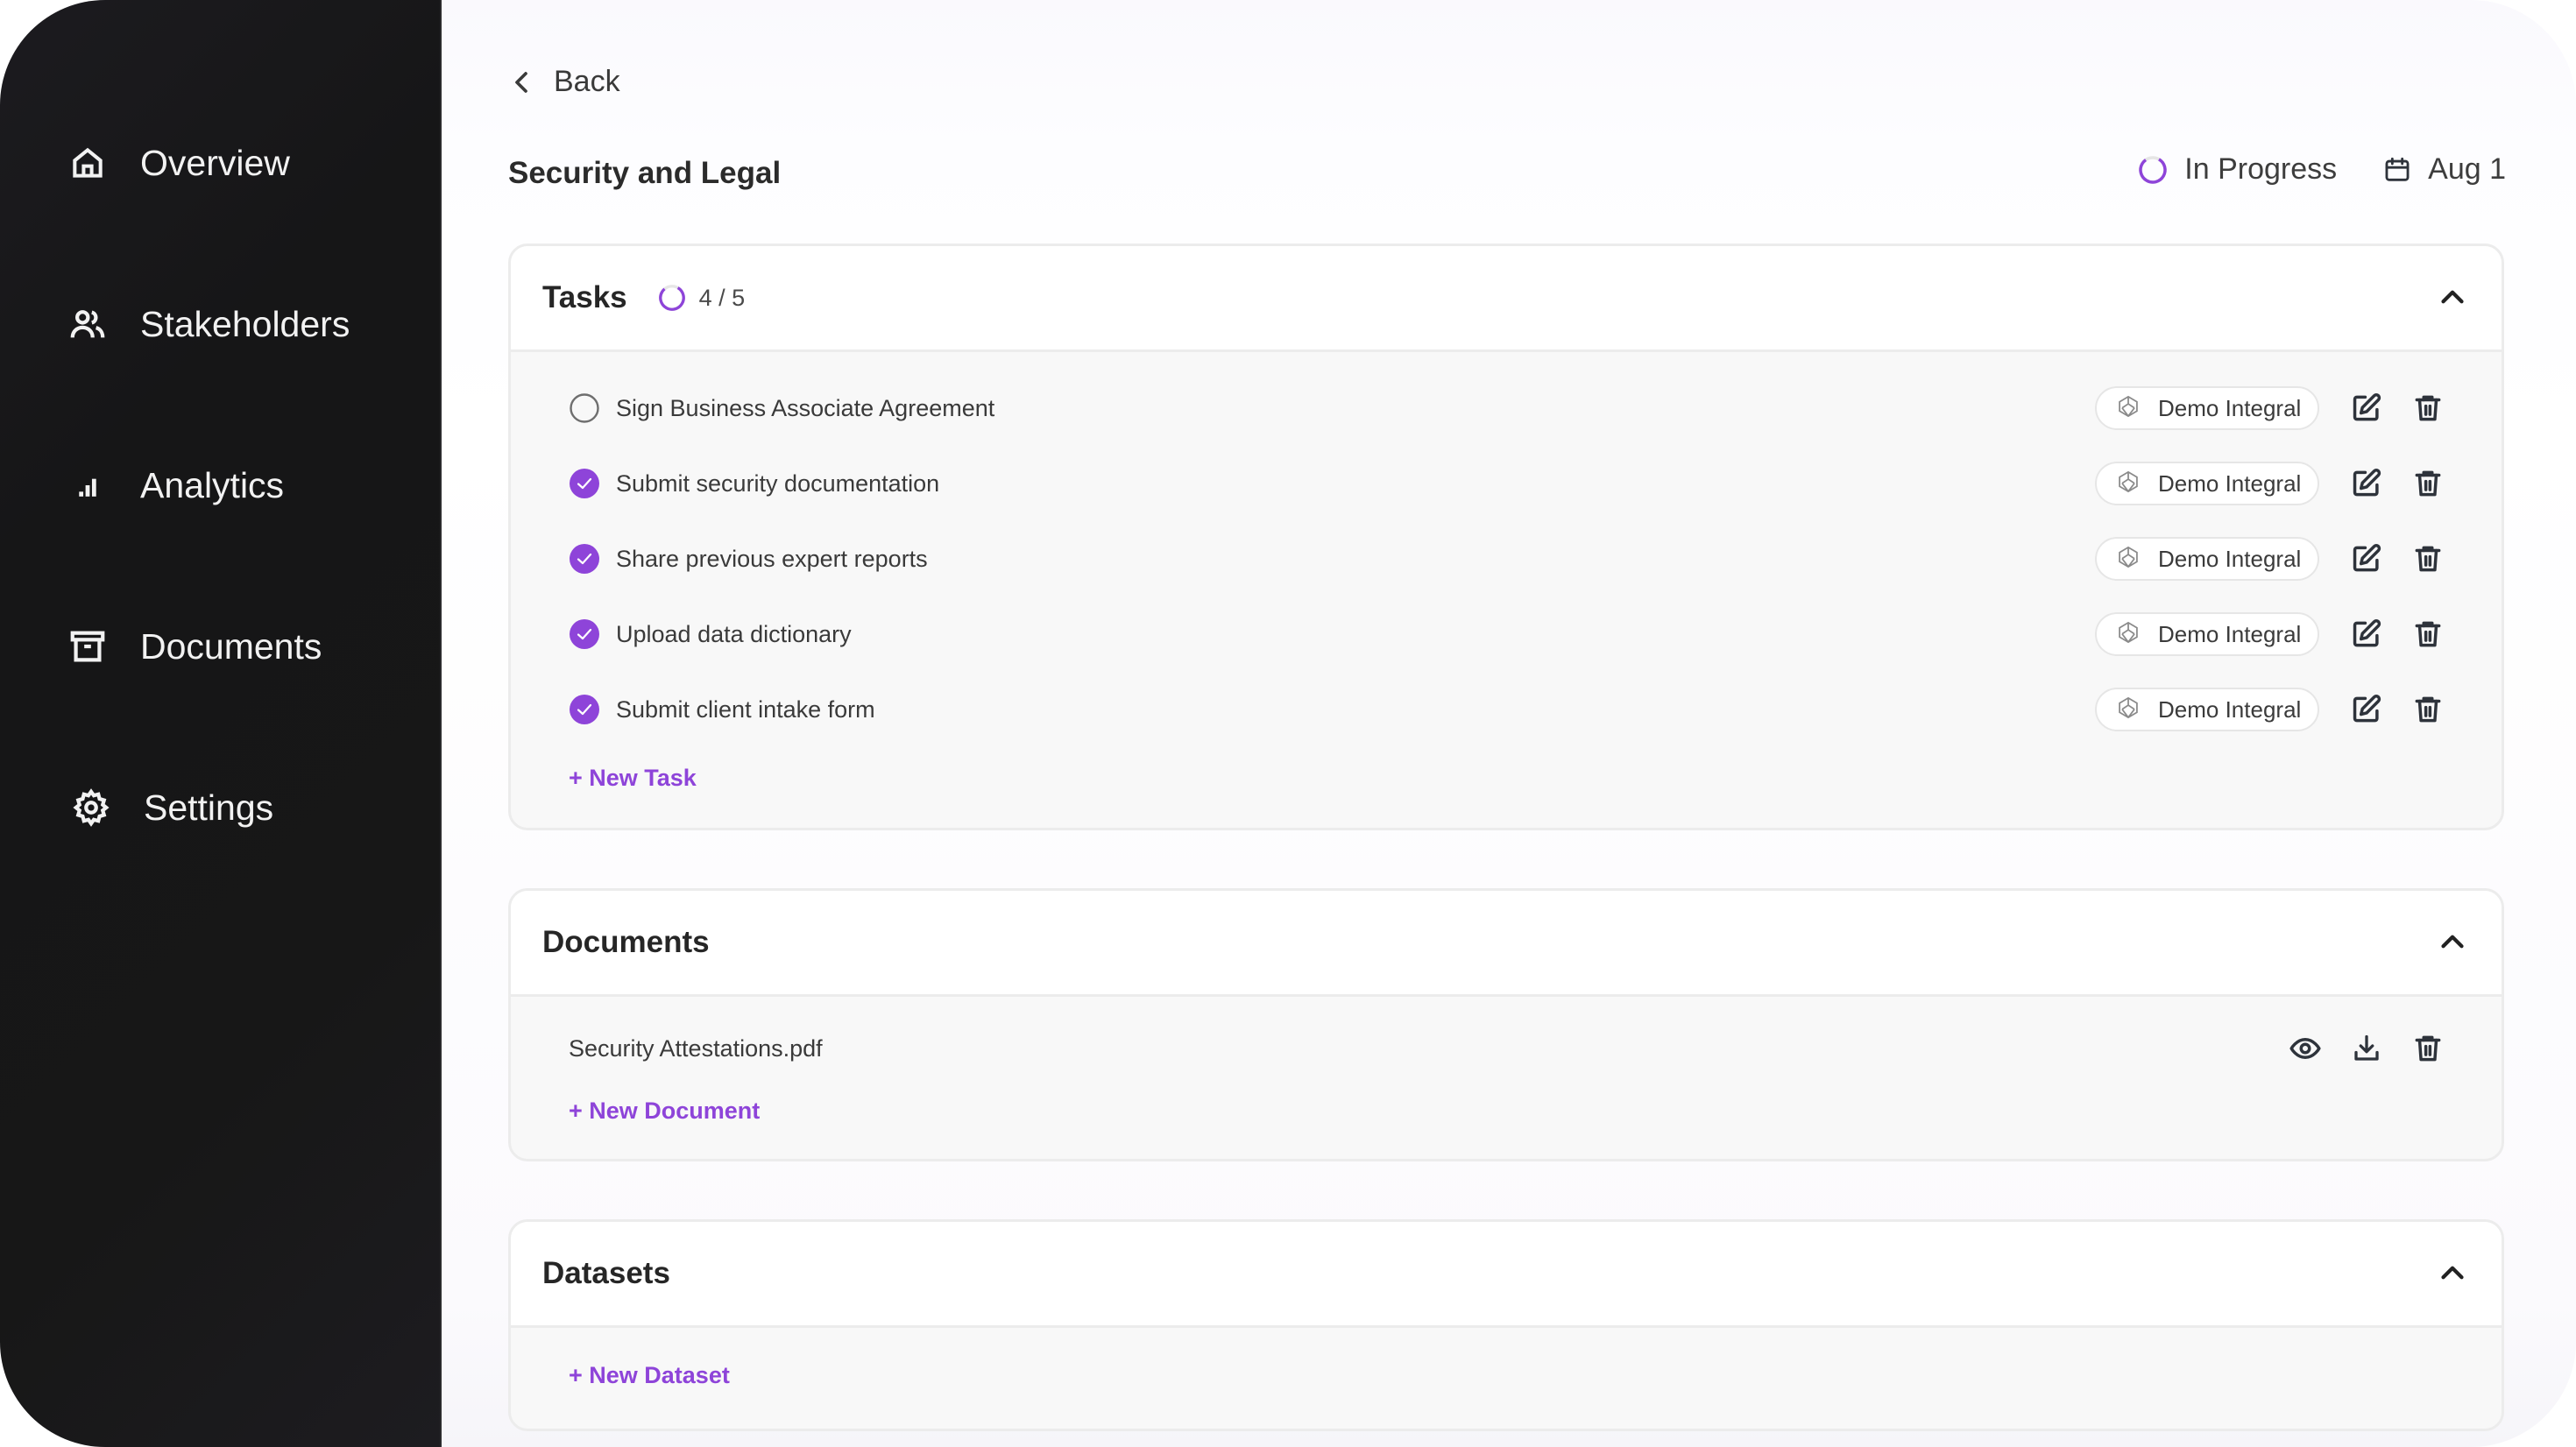  Describe the element at coordinates (245, 323) in the screenshot. I see `sidebar-item-label: Stakeholders` at that location.